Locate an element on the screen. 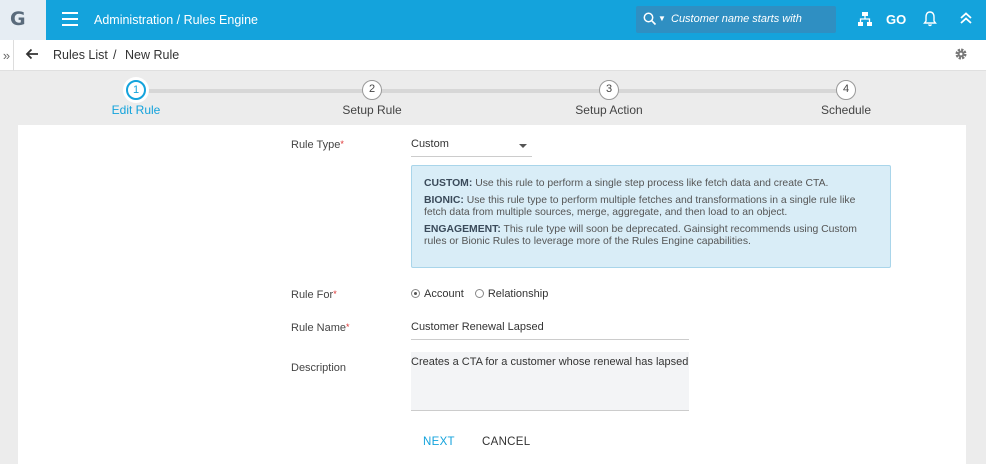 This screenshot has width=986, height=464. breadcrumb-bar: » Rules List / New Rule is located at coordinates (493, 55).